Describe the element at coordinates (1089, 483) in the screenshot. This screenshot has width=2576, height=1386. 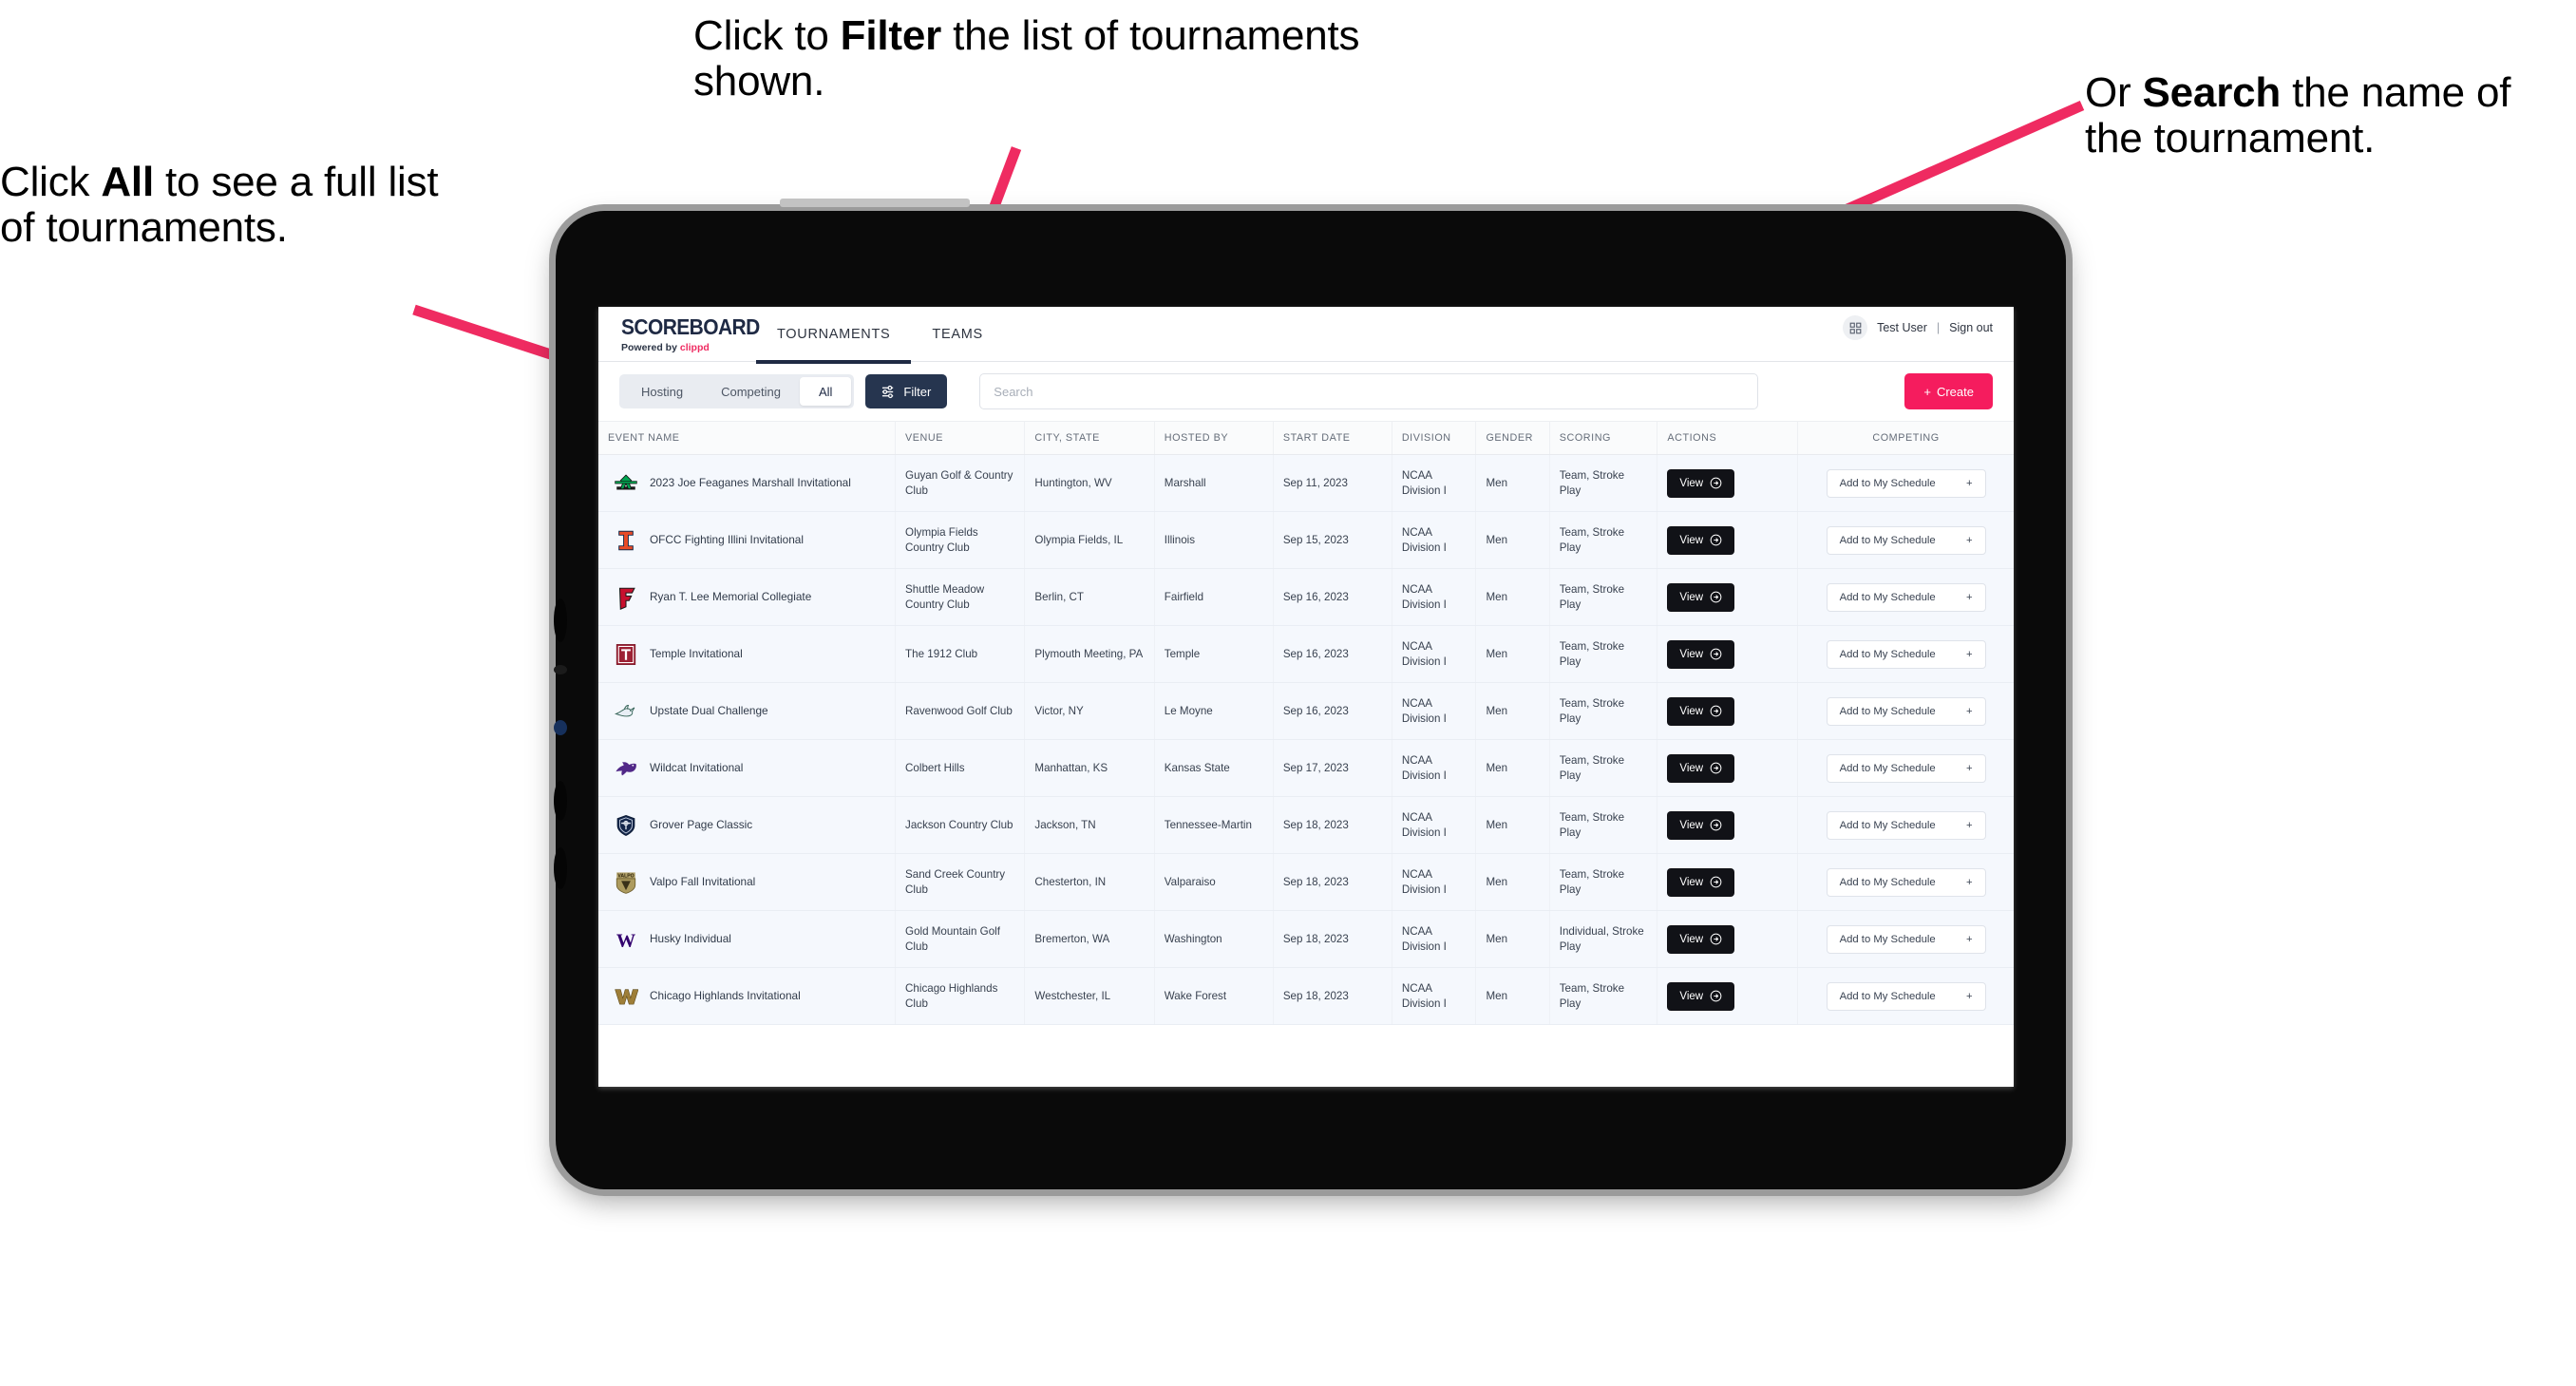
I see `cell-city-state: Huntington, WV` at that location.